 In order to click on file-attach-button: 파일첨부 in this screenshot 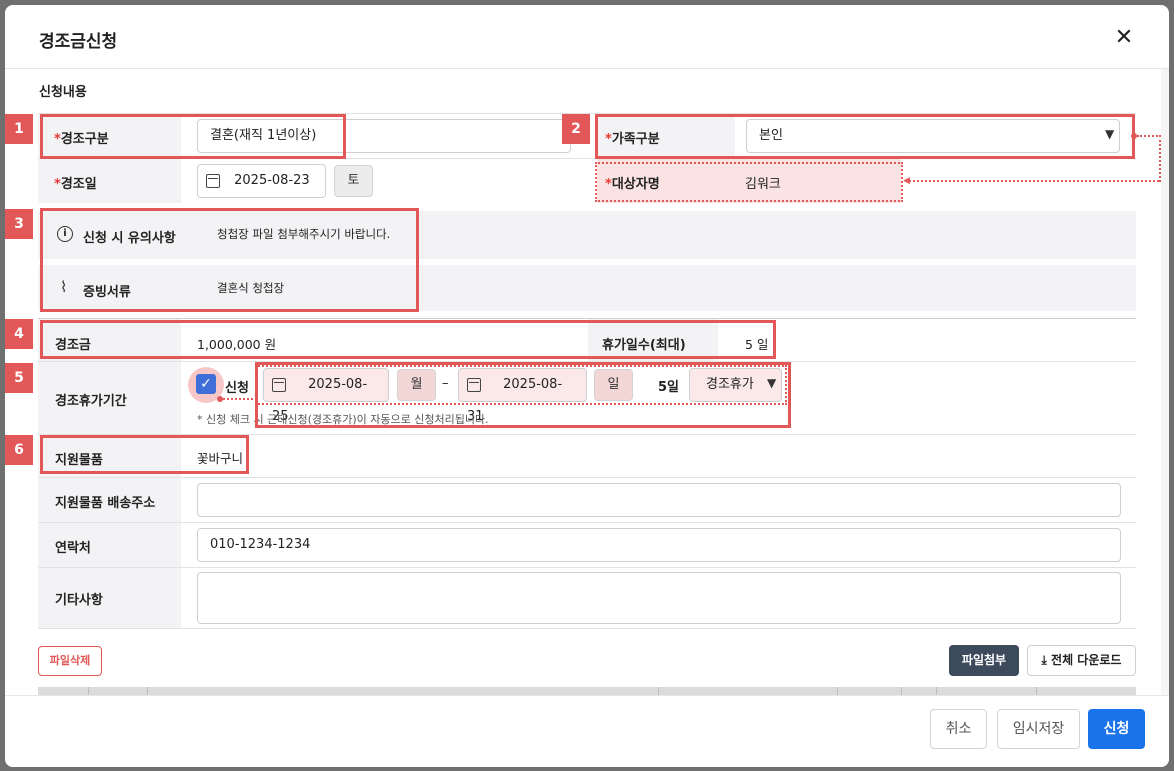, I will do `click(984, 660)`.